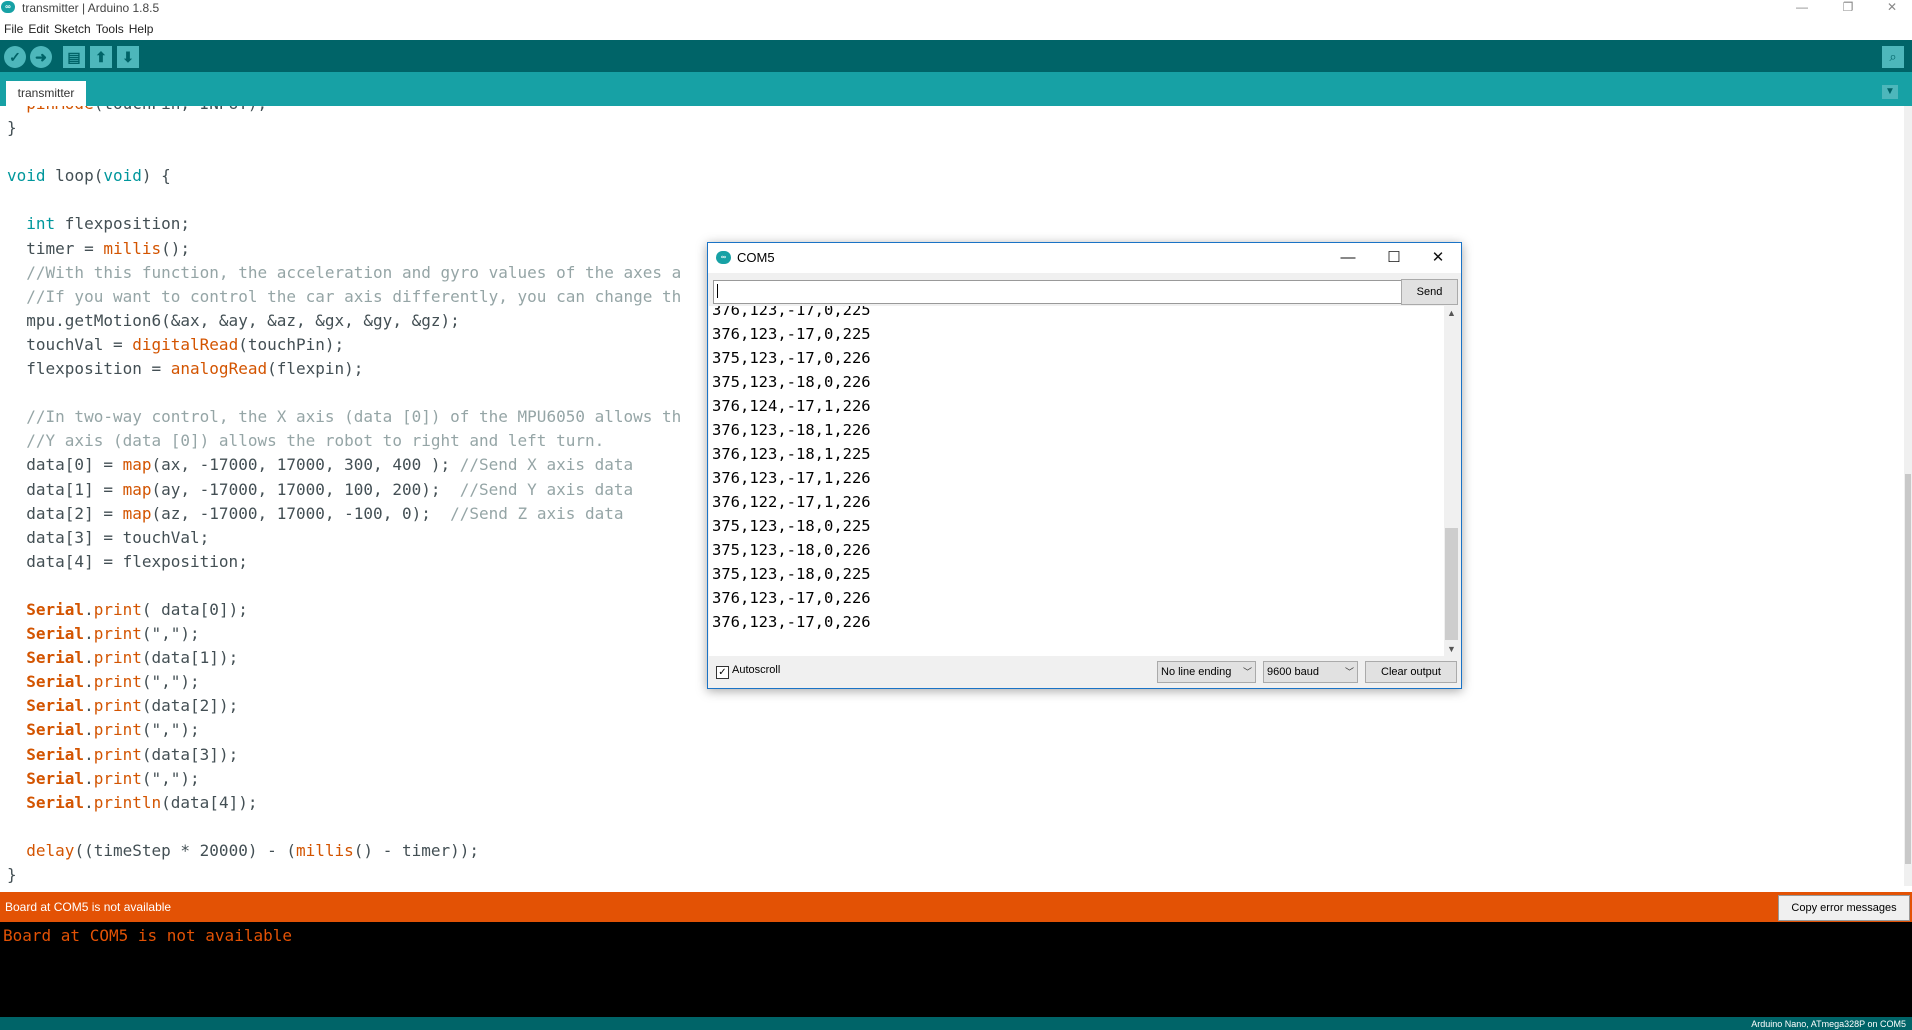 This screenshot has width=1912, height=1030. I want to click on code-line: data[4] = flexposition;, so click(127, 561).